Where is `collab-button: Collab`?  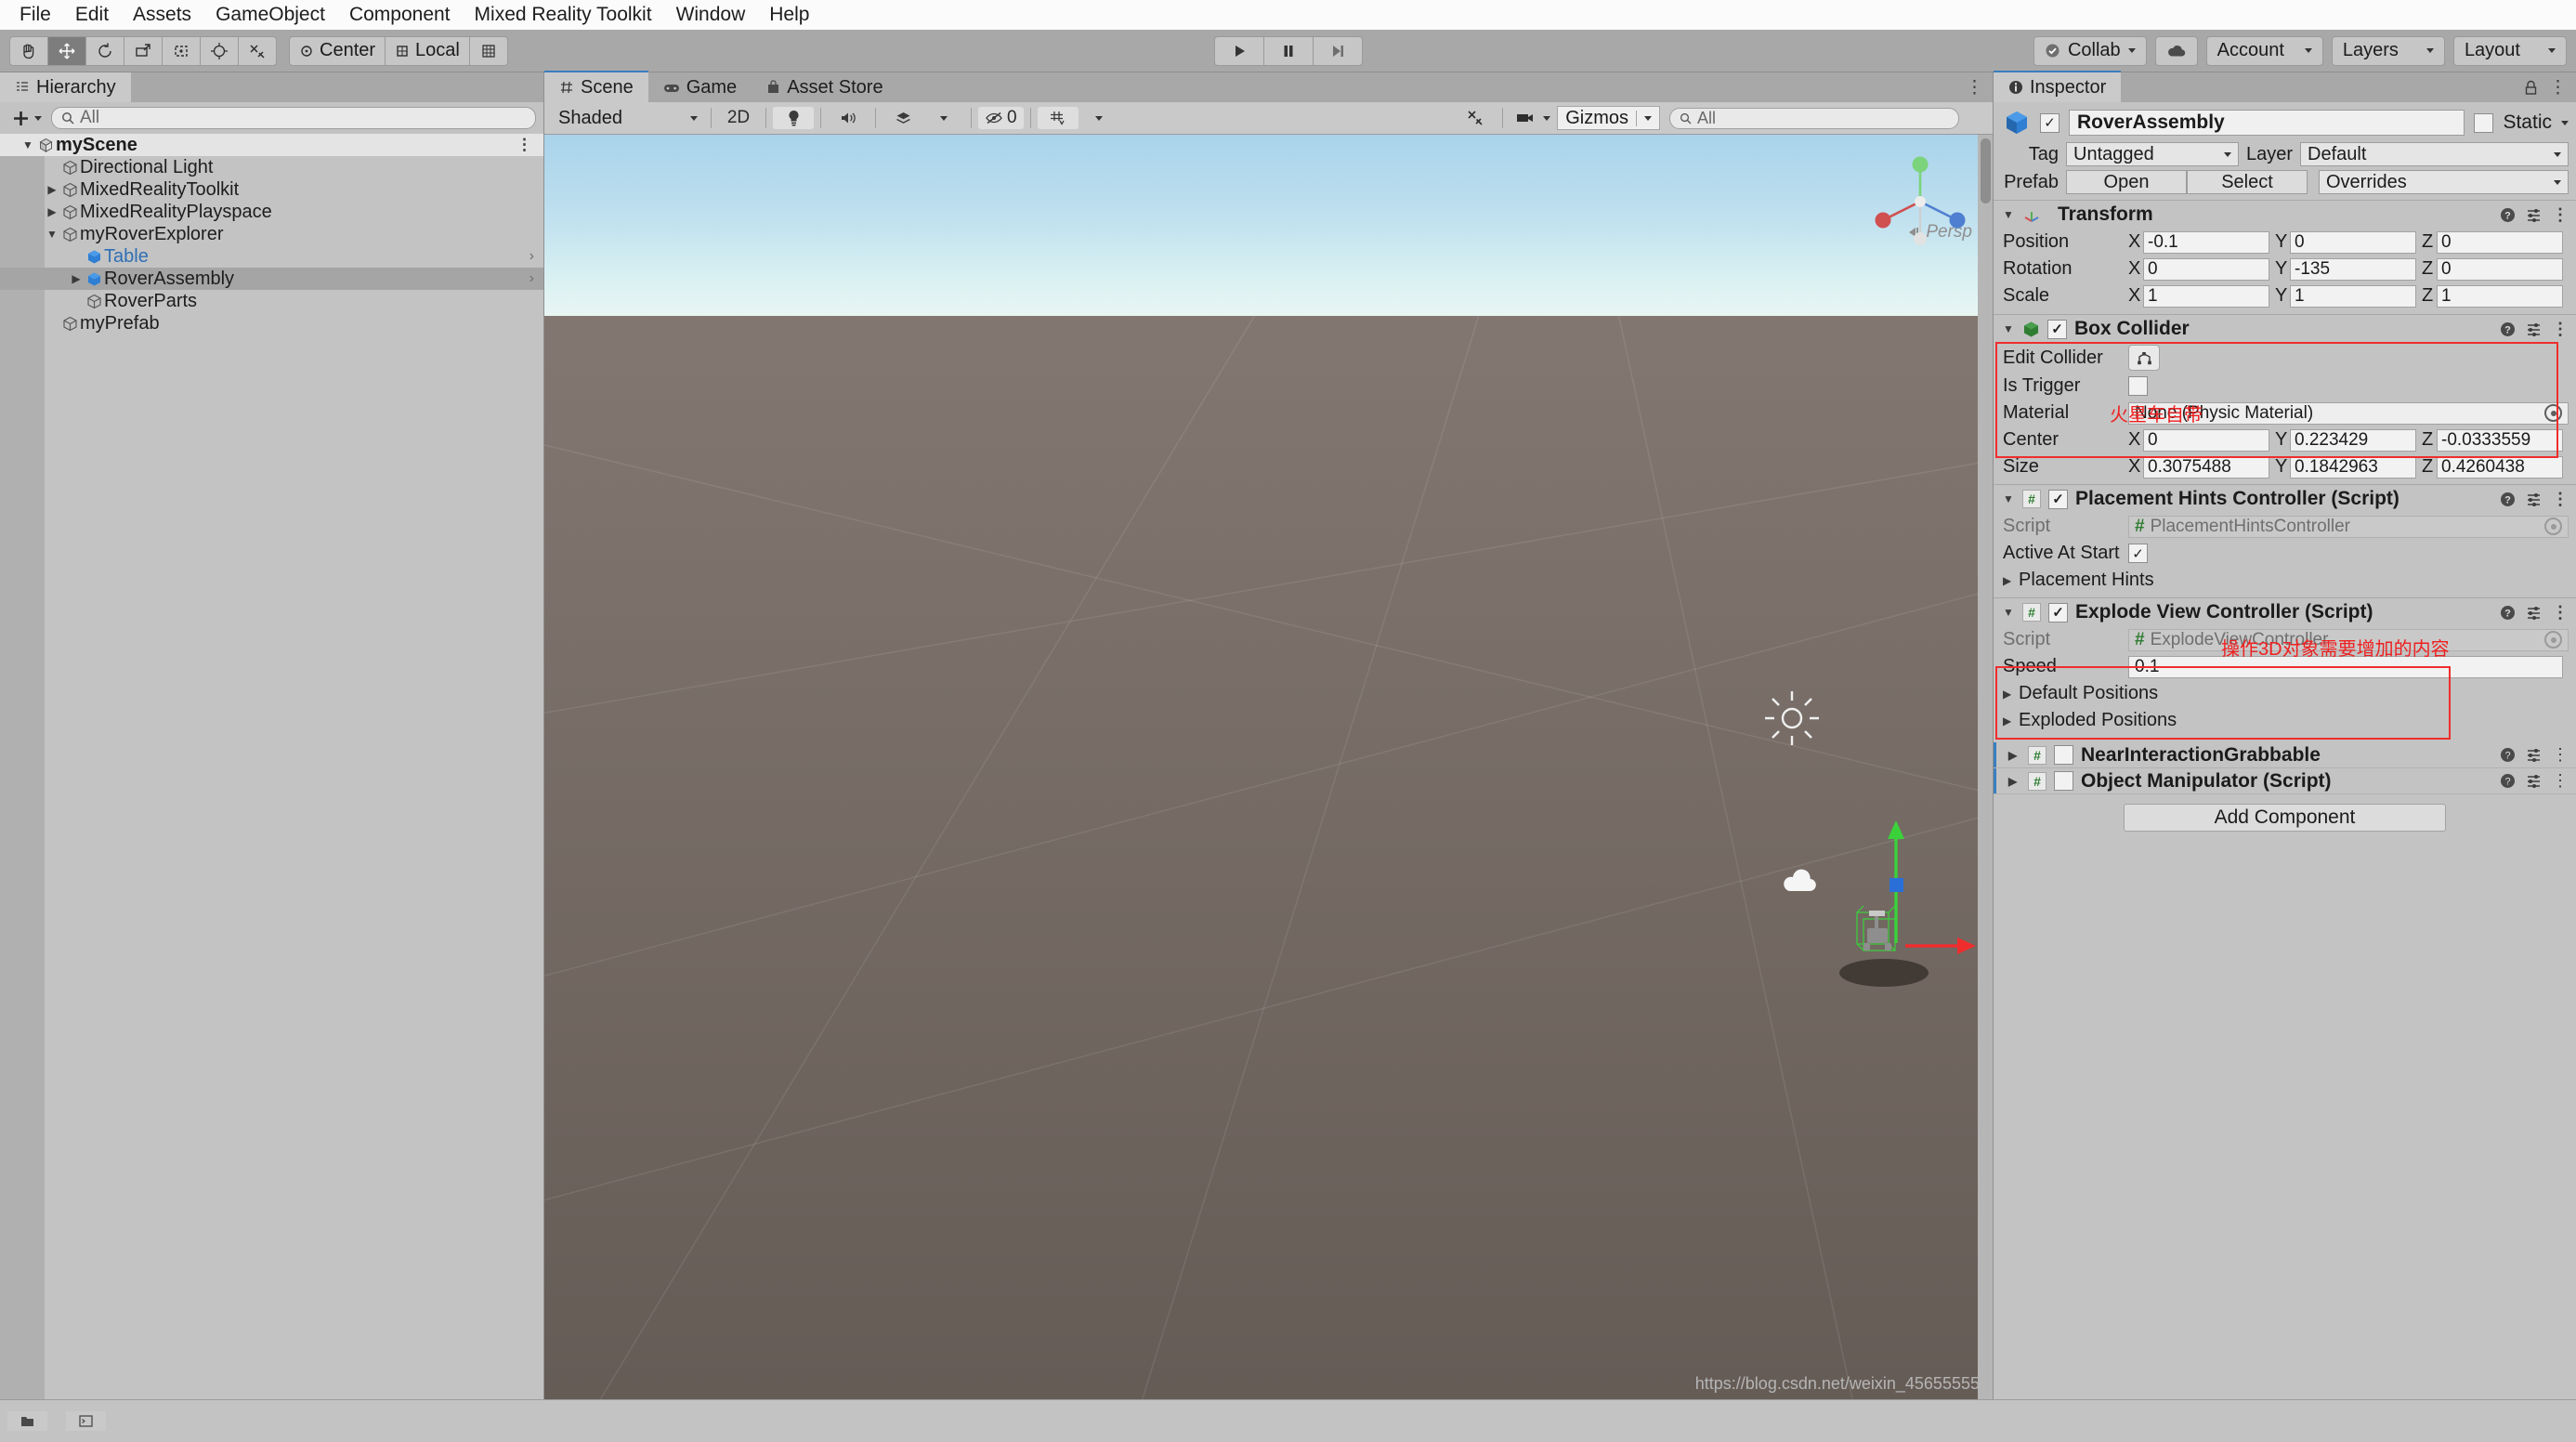 collab-button: Collab is located at coordinates (2090, 50).